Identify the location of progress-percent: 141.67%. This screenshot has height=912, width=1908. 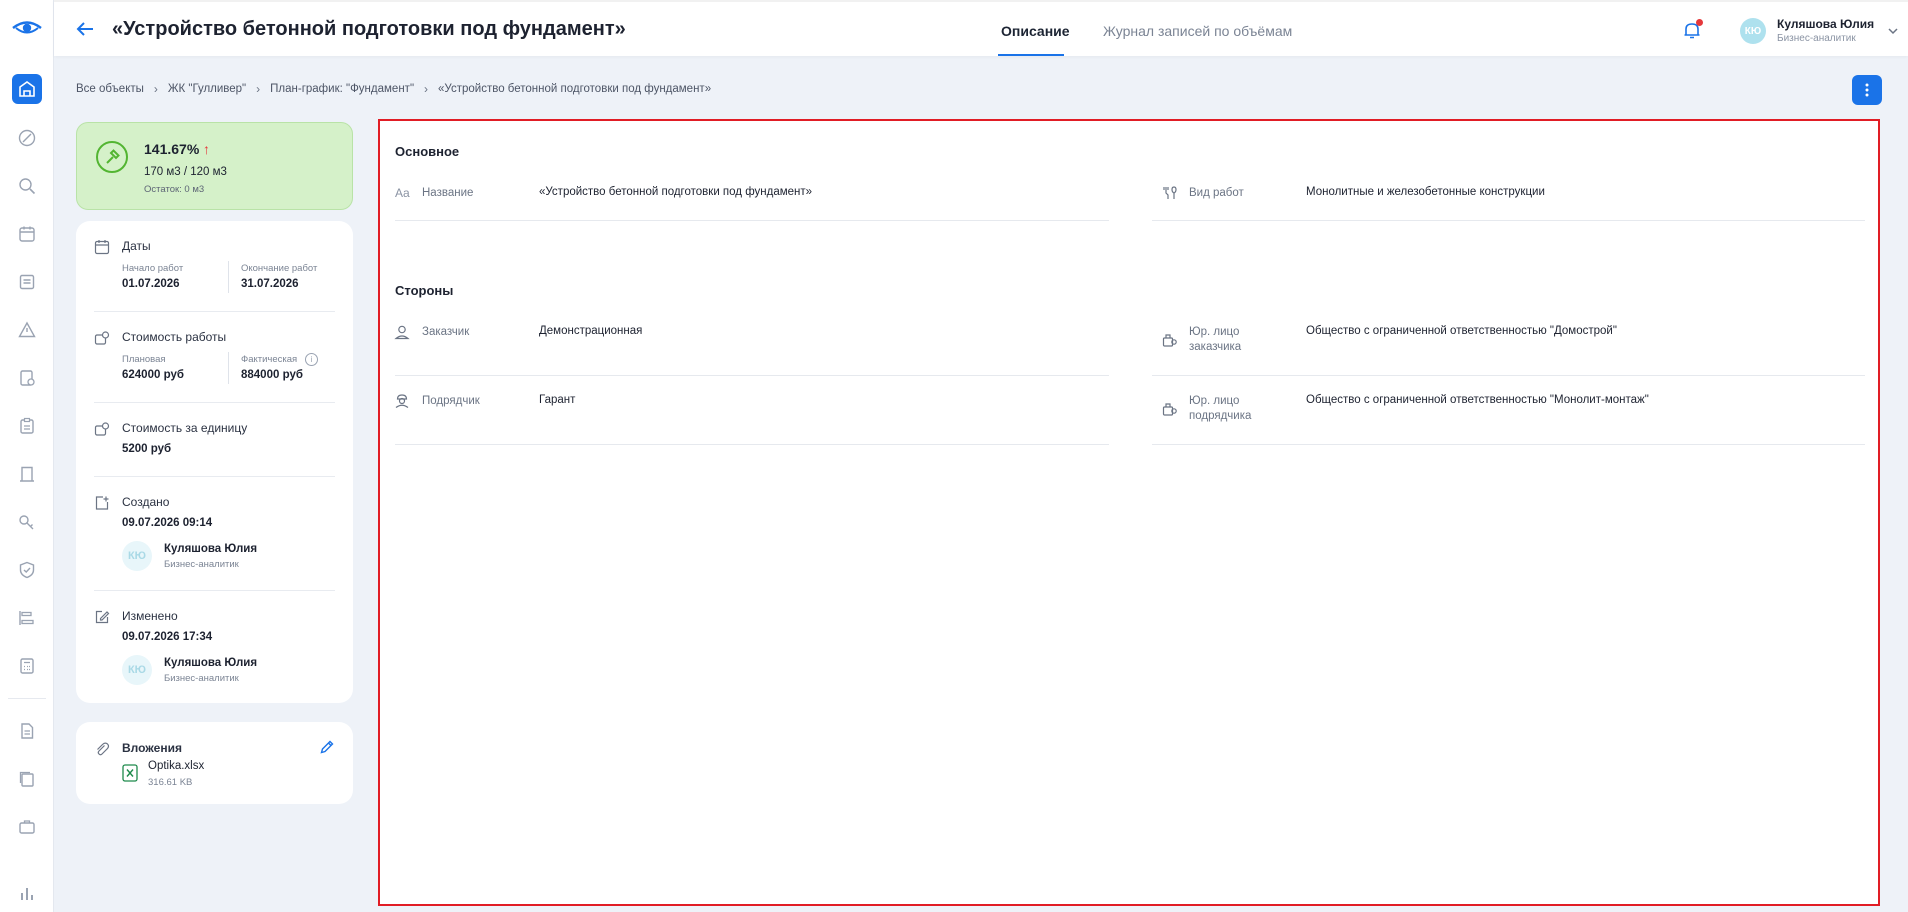
(172, 149).